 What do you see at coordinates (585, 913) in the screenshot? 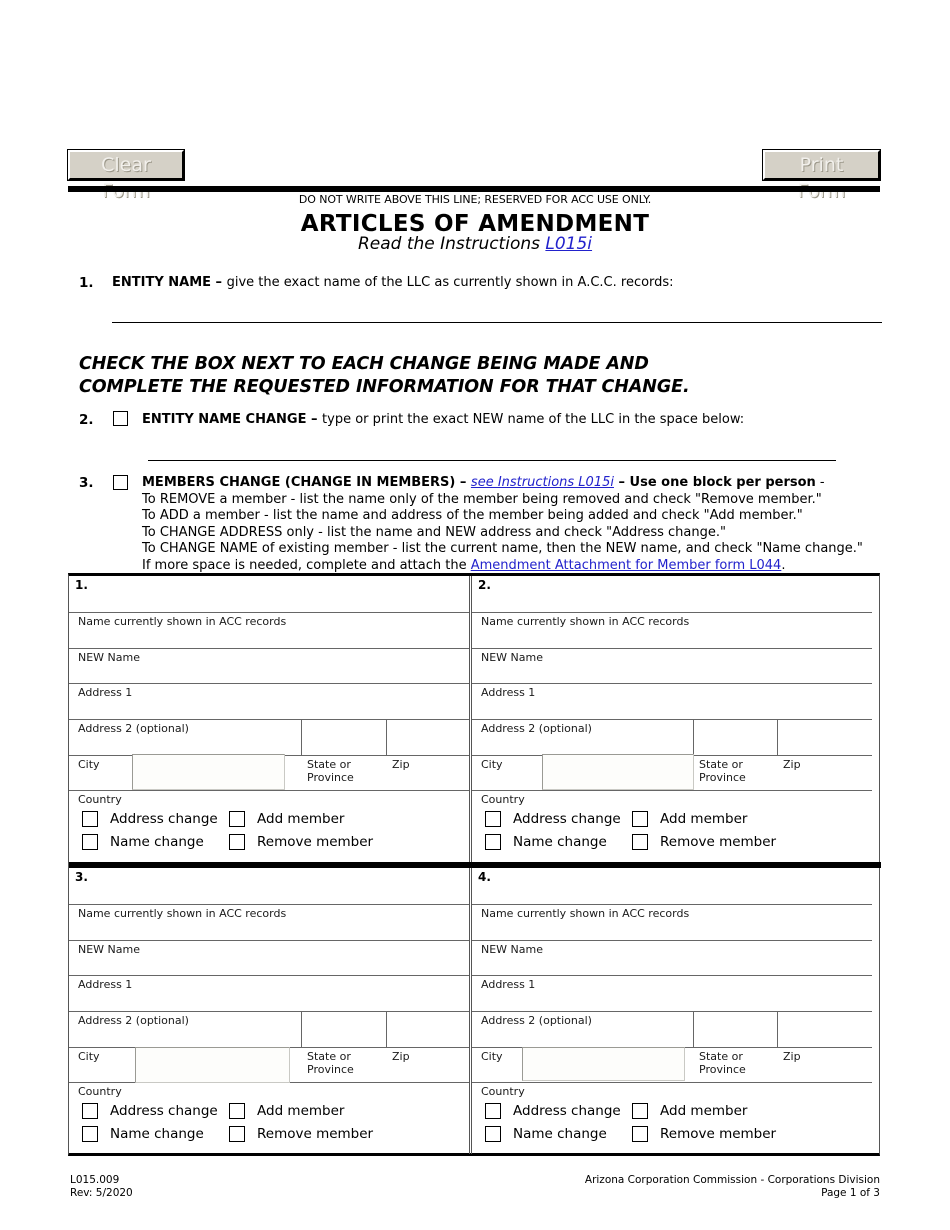
I see `name-current-label: Name currently shown in ACC records` at bounding box center [585, 913].